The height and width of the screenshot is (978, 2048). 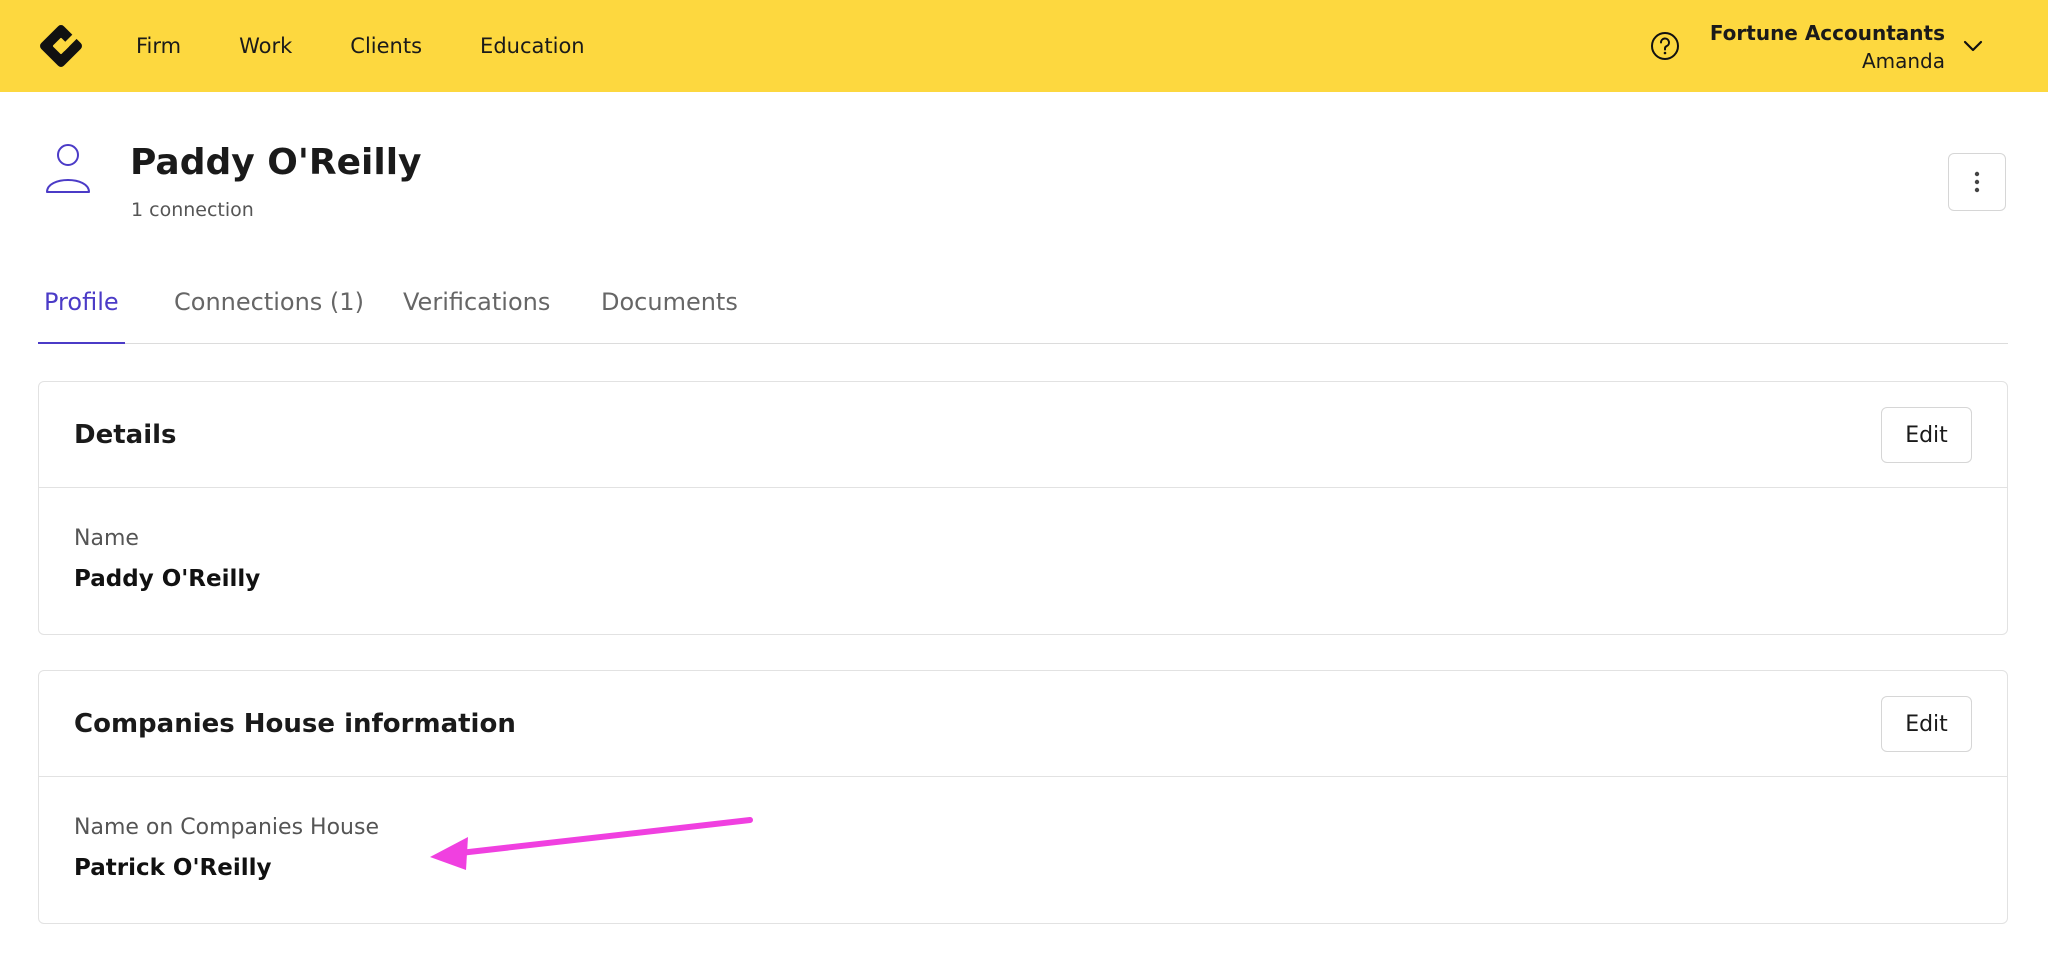 I want to click on more-actions-button, so click(x=1977, y=182).